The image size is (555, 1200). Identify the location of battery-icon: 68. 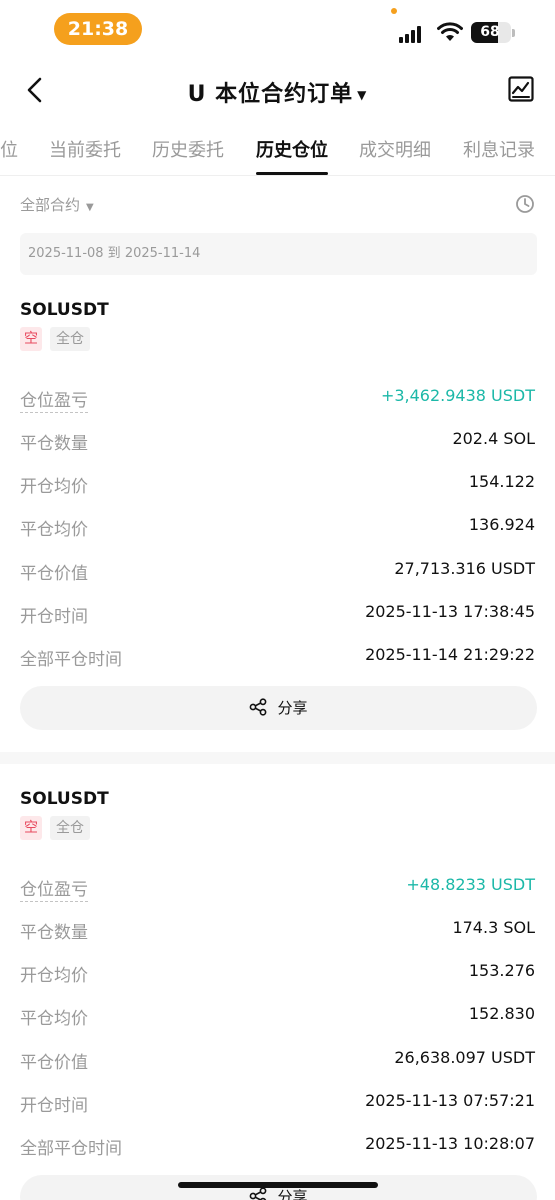
(491, 32).